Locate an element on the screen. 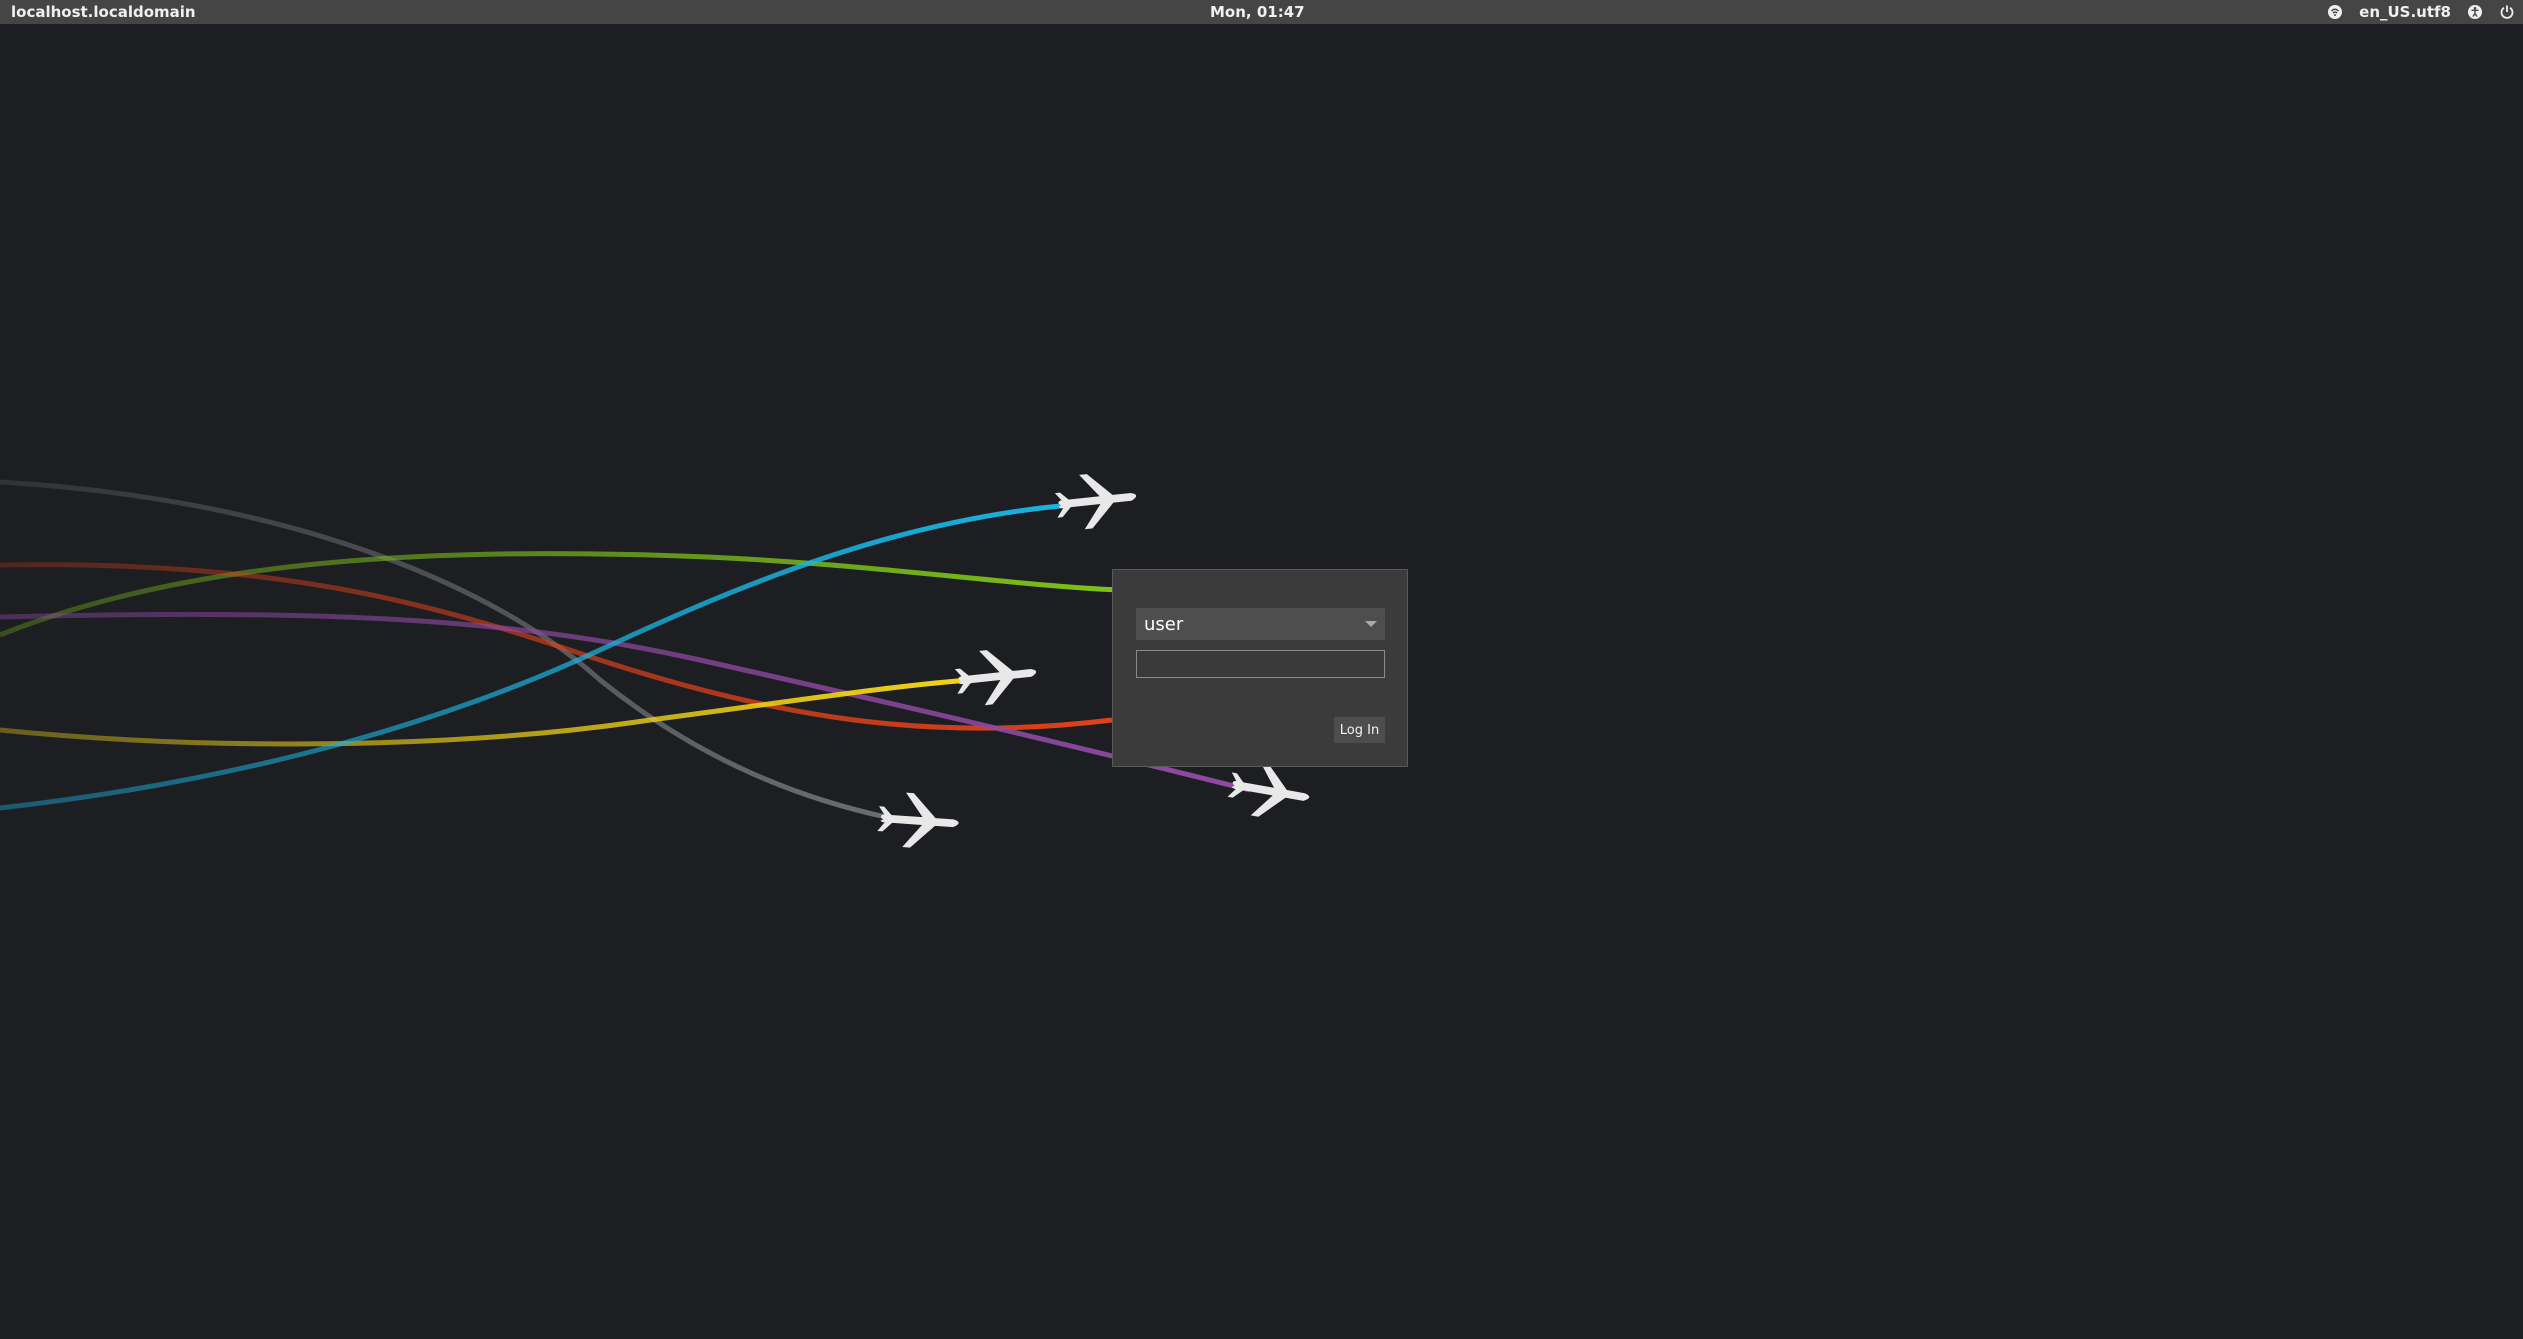 The image size is (2523, 1339). login-button: Log In is located at coordinates (1359, 730).